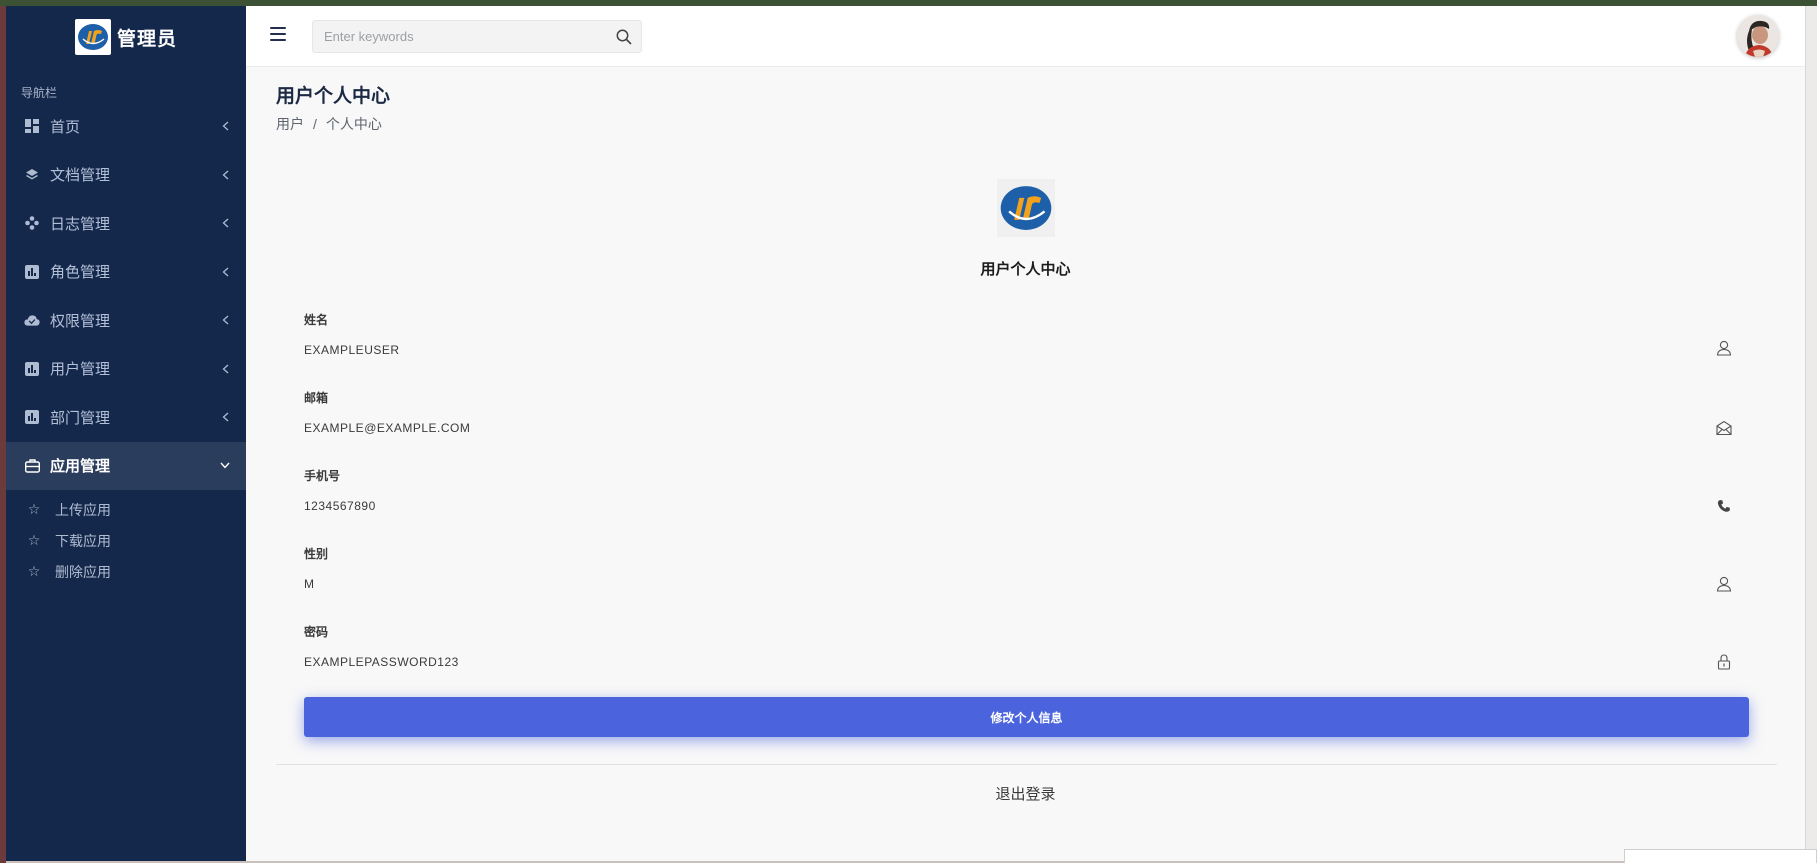 This screenshot has height=863, width=1817. Describe the element at coordinates (1720, 856) in the screenshot. I see `floating-preview-window` at that location.